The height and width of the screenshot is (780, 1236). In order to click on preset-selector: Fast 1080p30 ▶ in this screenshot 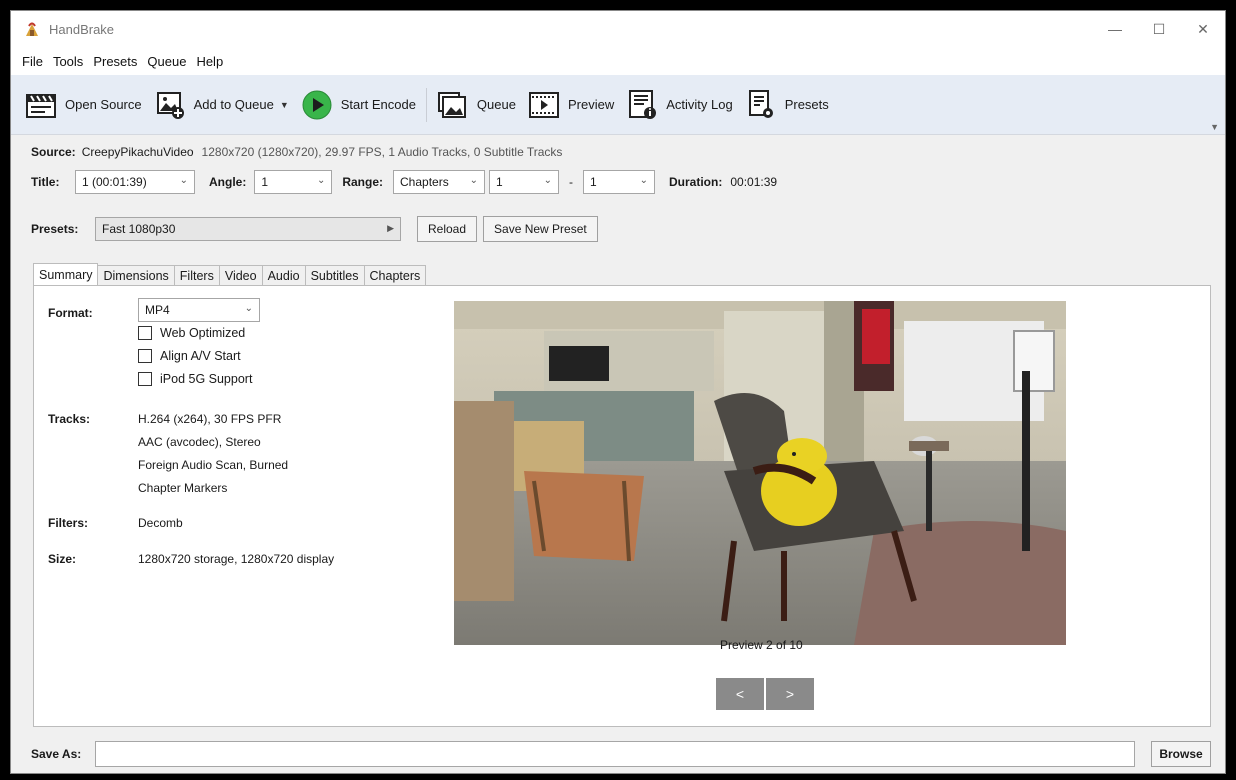, I will do `click(248, 229)`.